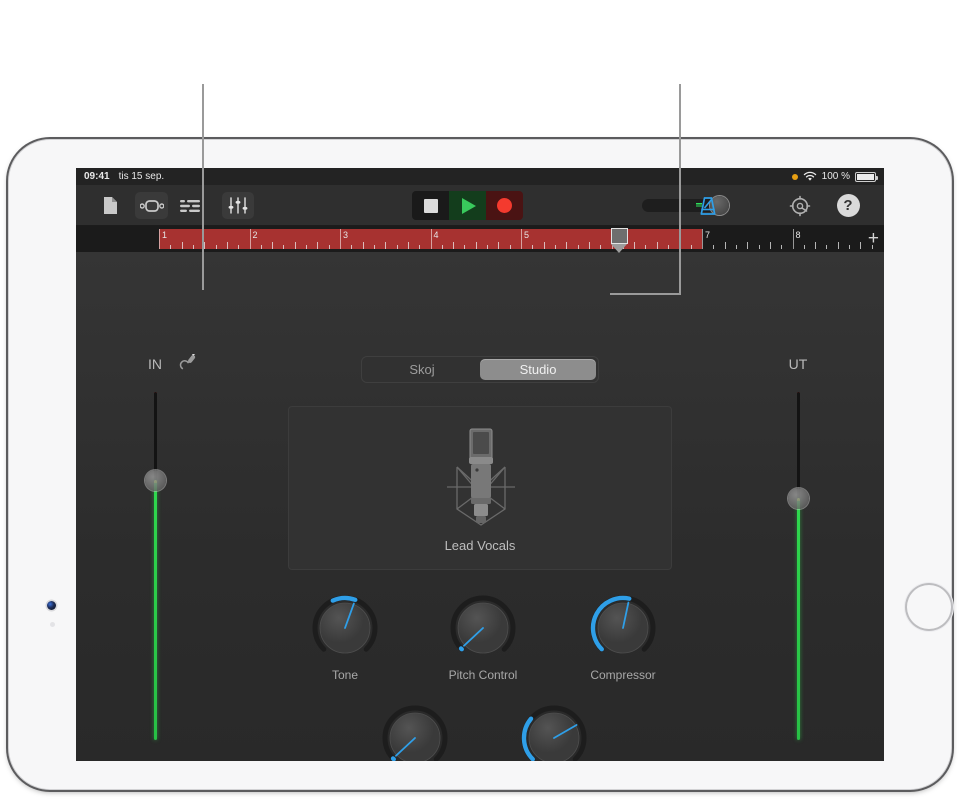 The image size is (960, 806). What do you see at coordinates (798, 235) in the screenshot?
I see `ruler-measure-number: 8` at bounding box center [798, 235].